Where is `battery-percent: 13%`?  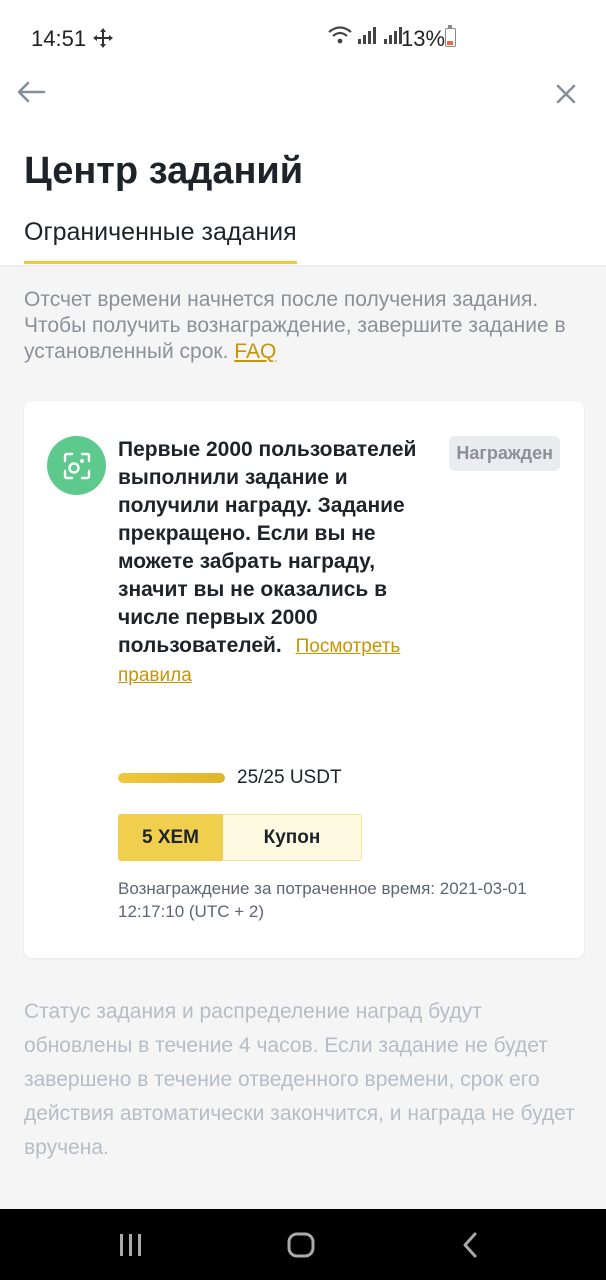 battery-percent: 13% is located at coordinates (423, 38).